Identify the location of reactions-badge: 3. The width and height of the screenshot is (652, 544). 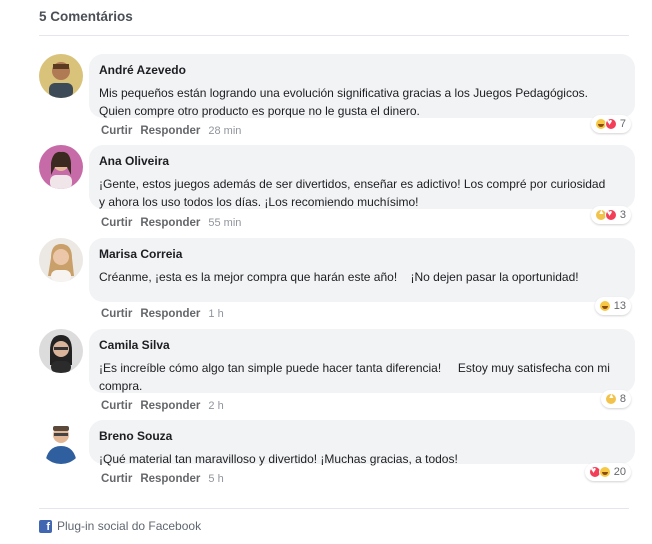
(610, 215).